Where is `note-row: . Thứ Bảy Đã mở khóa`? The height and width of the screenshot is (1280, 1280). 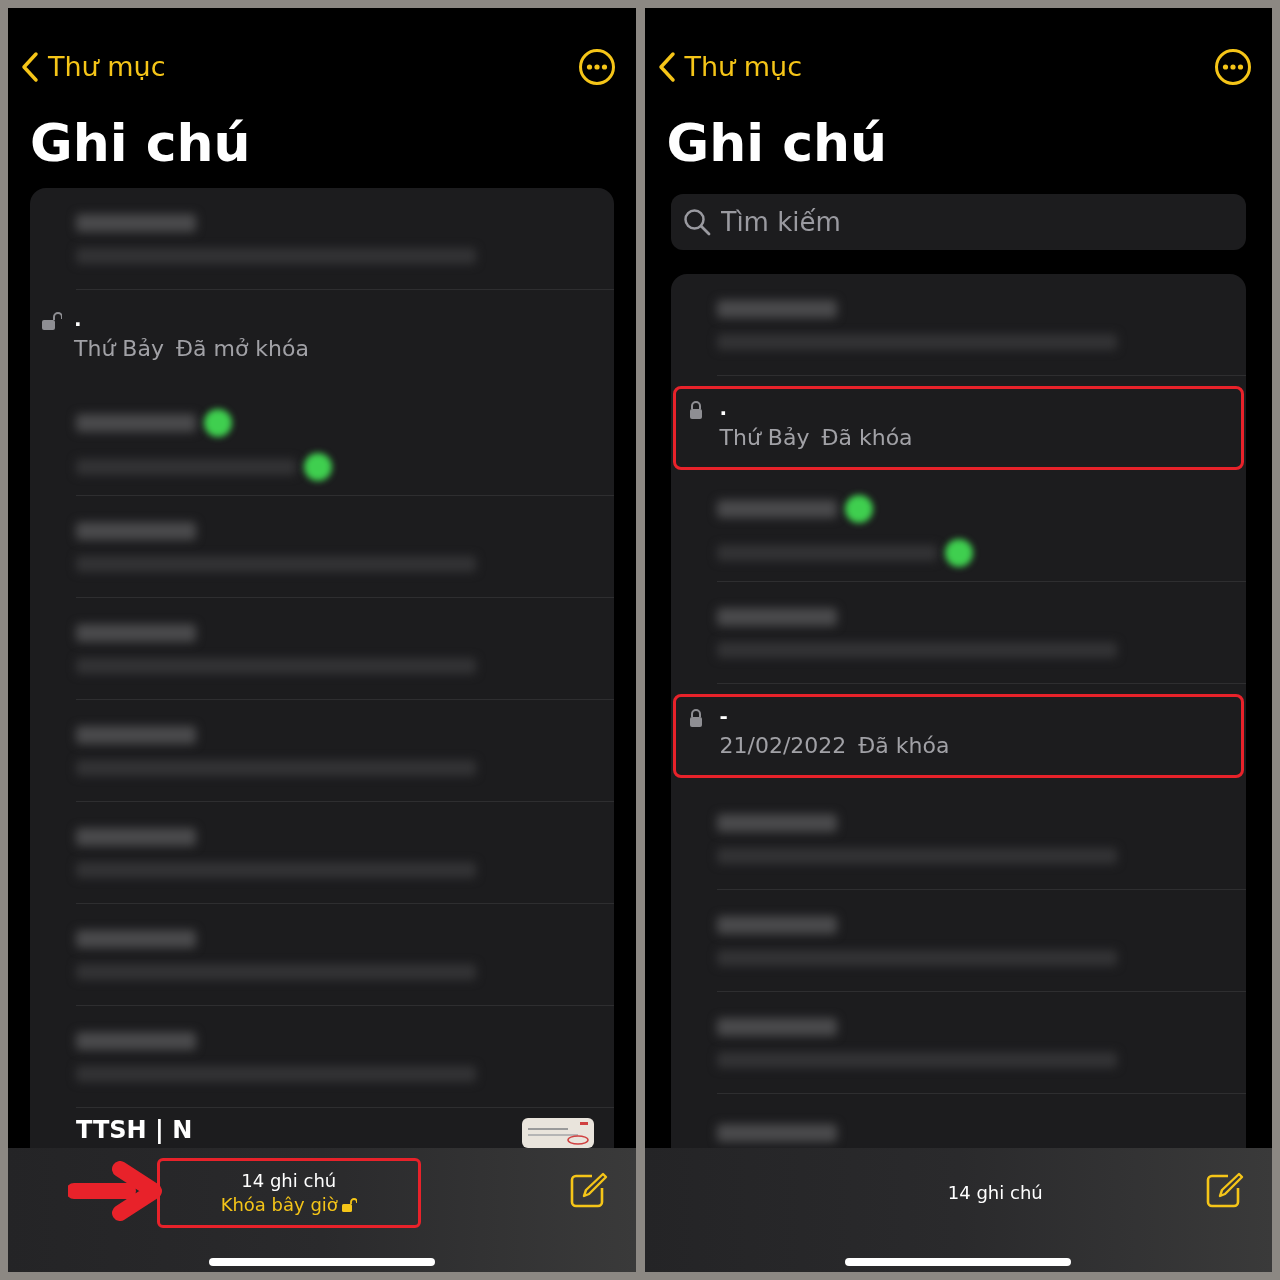
note-row: . Thứ Bảy Đã mở khóa is located at coordinates (322, 342).